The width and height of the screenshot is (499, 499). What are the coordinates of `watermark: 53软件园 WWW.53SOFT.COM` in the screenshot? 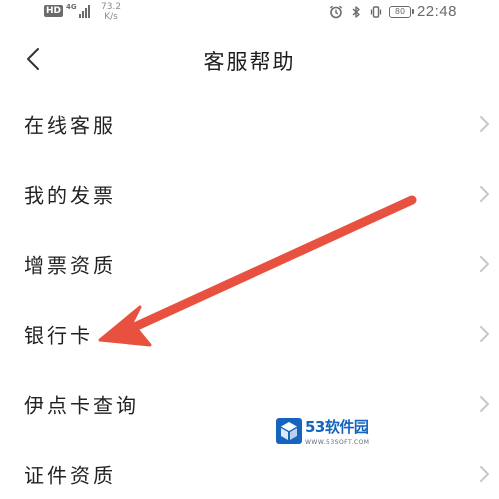 It's located at (322, 431).